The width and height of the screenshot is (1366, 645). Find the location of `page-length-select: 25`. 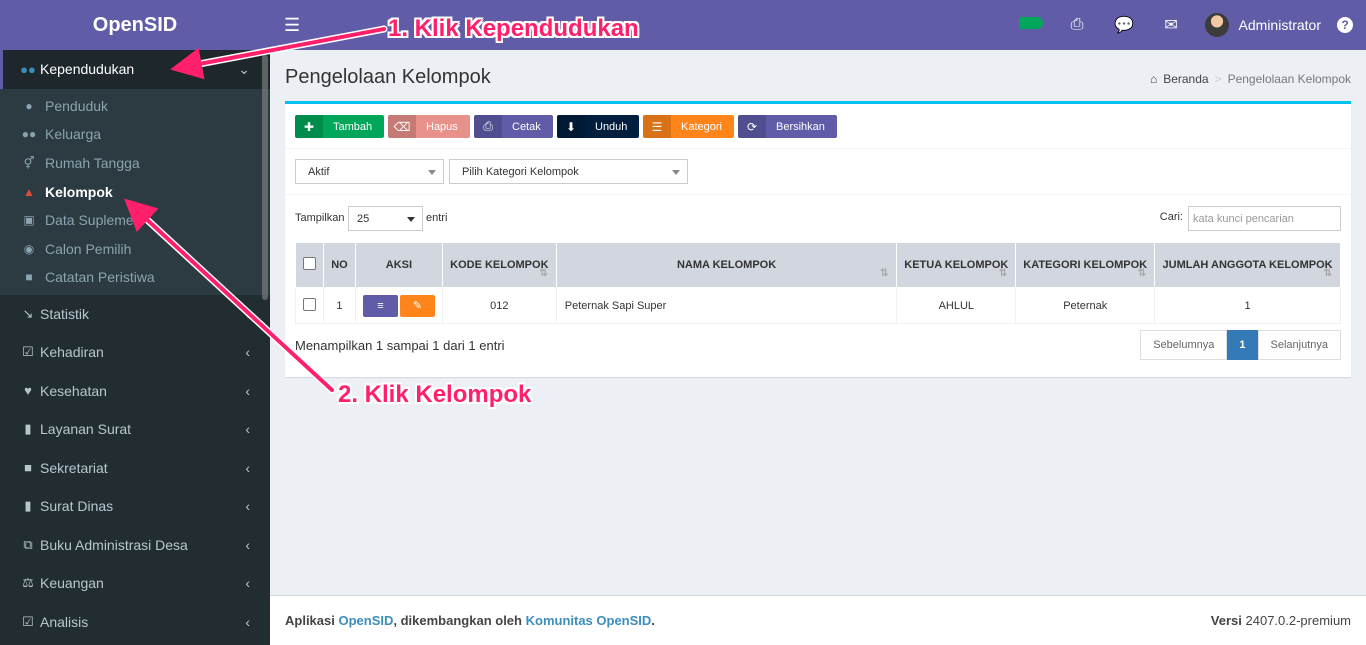

page-length-select: 25 is located at coordinates (385, 218).